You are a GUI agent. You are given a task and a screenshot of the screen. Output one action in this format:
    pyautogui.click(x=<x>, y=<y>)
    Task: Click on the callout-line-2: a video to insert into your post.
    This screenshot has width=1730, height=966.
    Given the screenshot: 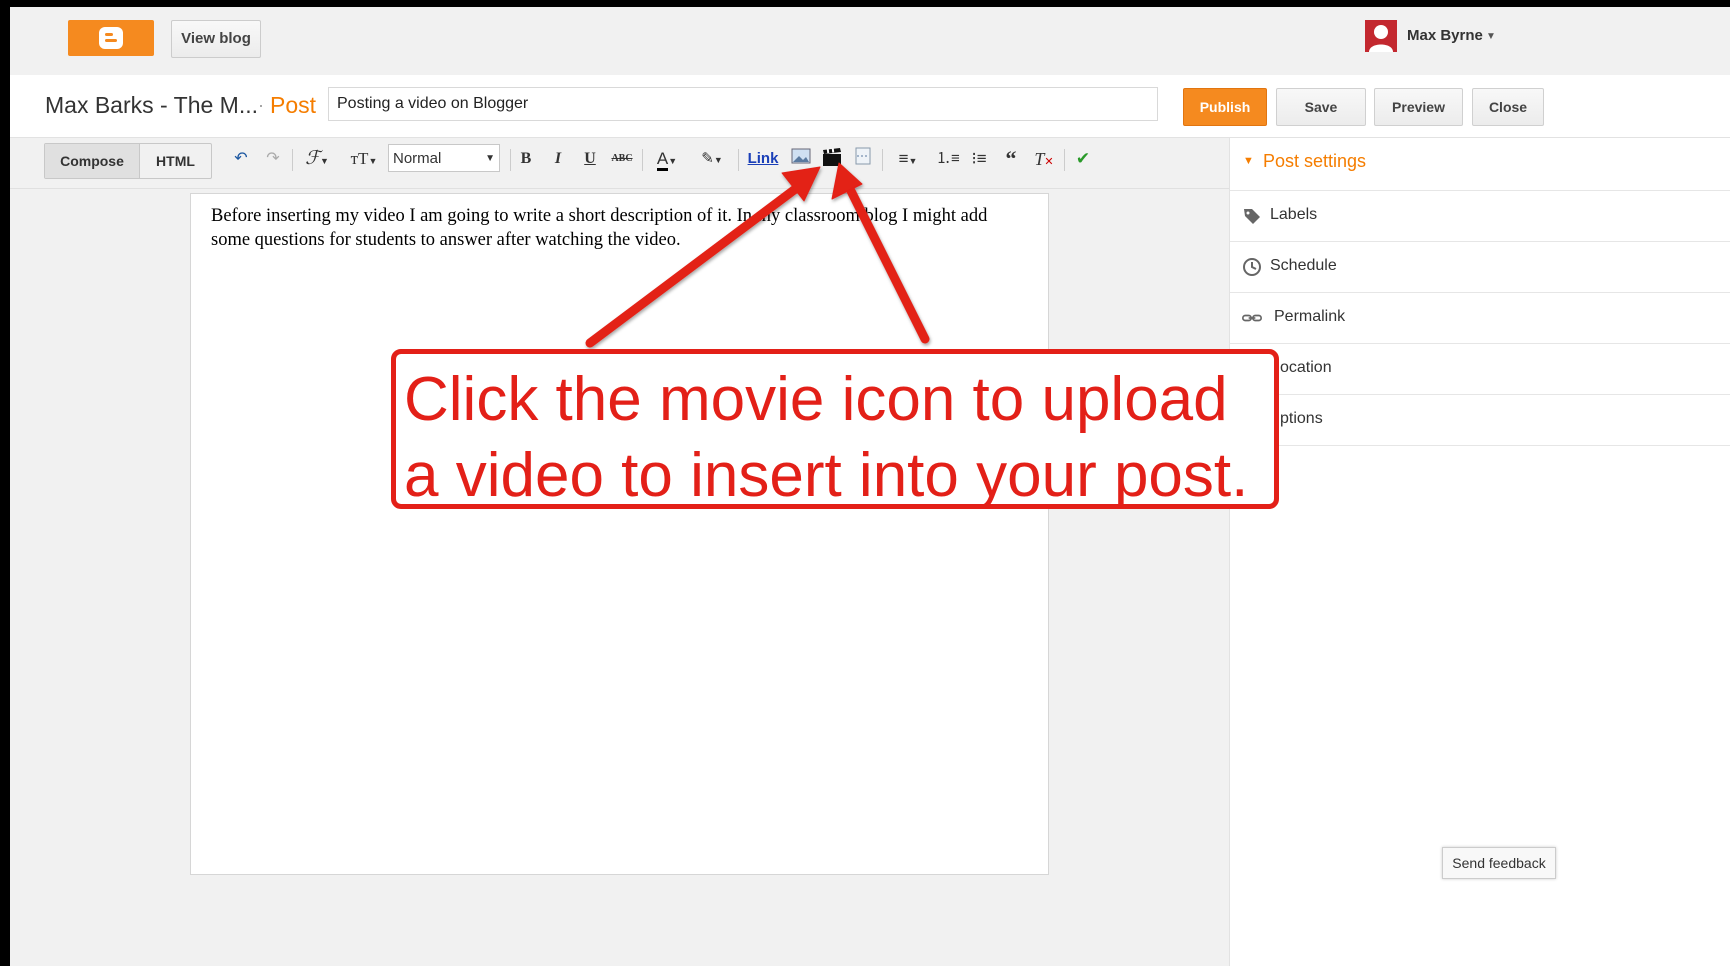 What is the action you would take?
    pyautogui.click(x=826, y=475)
    